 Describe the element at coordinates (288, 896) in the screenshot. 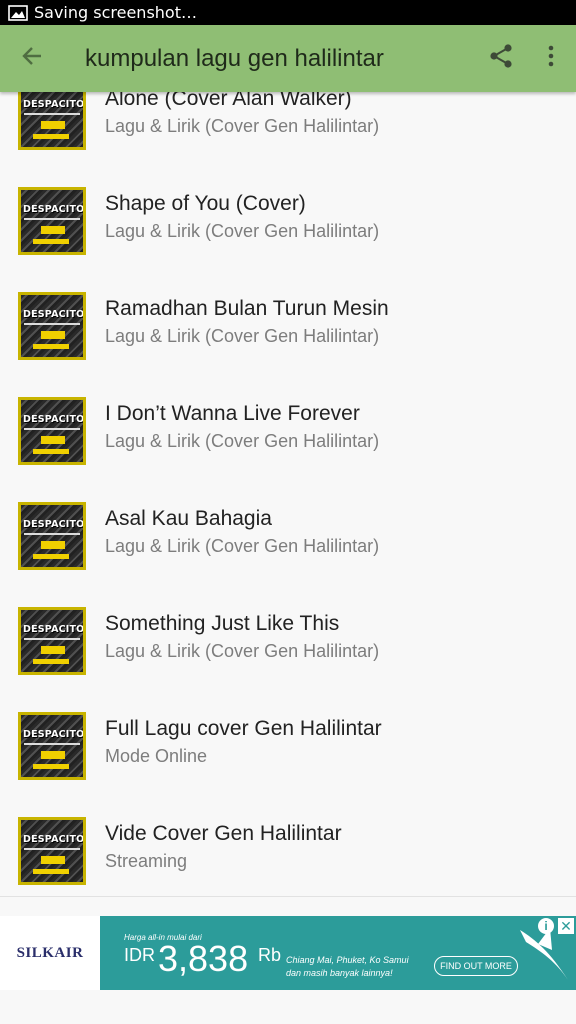

I see `divider` at that location.